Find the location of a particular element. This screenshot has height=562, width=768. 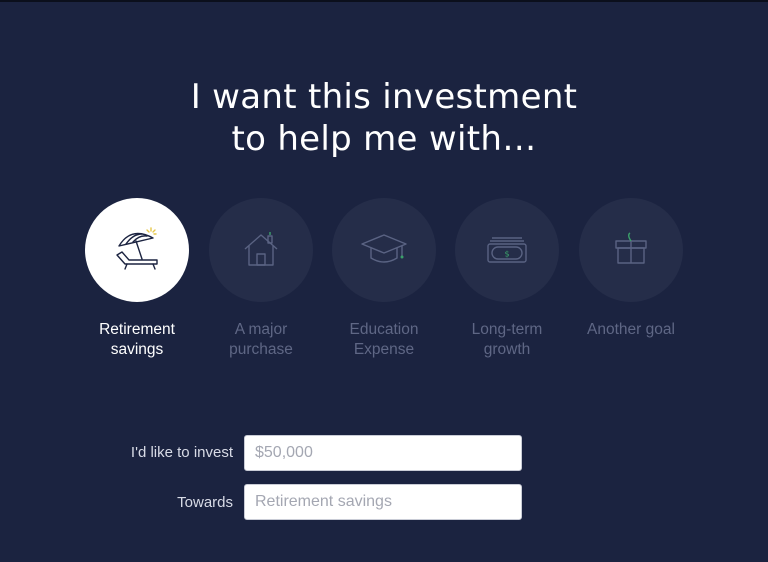

goal-option-major-purchase: A major purchase is located at coordinates (261, 279).